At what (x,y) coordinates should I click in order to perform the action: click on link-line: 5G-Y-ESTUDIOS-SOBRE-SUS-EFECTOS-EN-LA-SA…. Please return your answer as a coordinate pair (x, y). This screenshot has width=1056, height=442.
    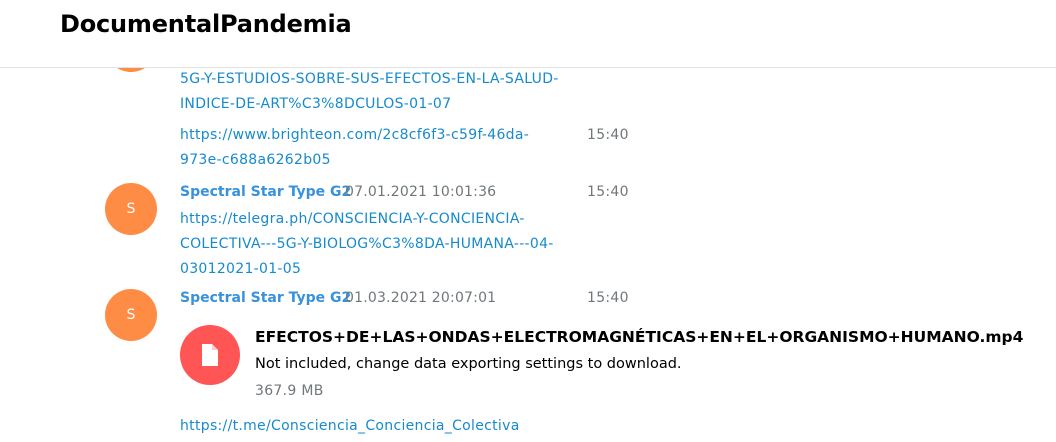
    Looking at the image, I should click on (369, 79).